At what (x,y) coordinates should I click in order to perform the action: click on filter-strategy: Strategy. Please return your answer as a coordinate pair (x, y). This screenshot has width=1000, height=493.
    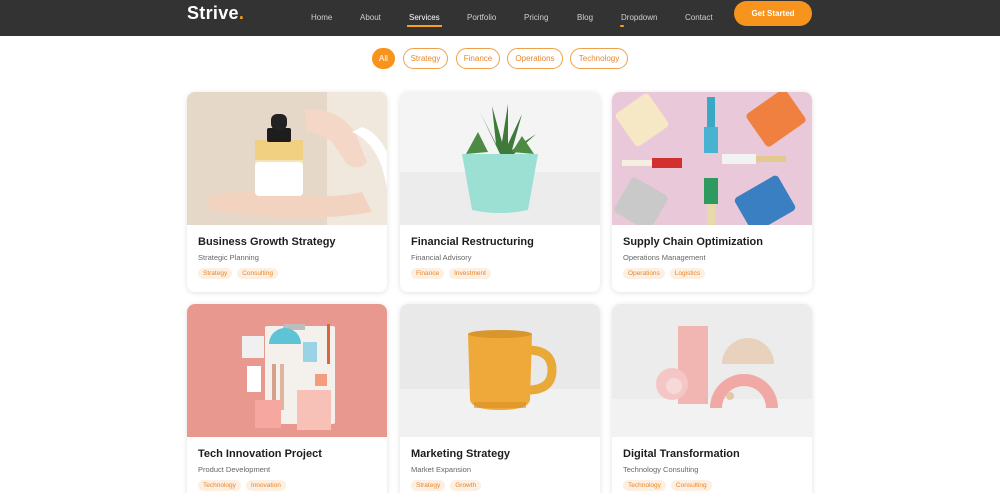
    Looking at the image, I should click on (425, 58).